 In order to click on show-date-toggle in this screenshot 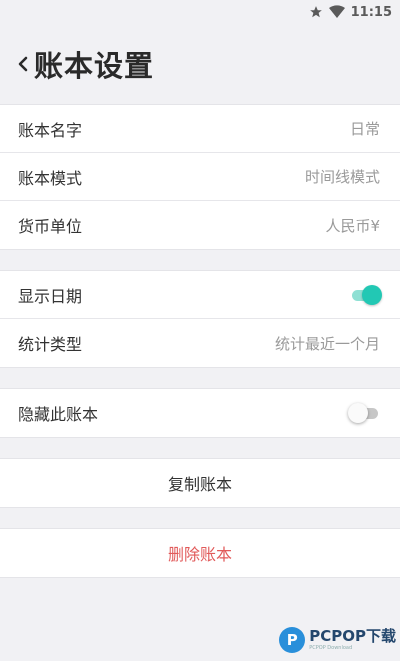, I will do `click(366, 294)`.